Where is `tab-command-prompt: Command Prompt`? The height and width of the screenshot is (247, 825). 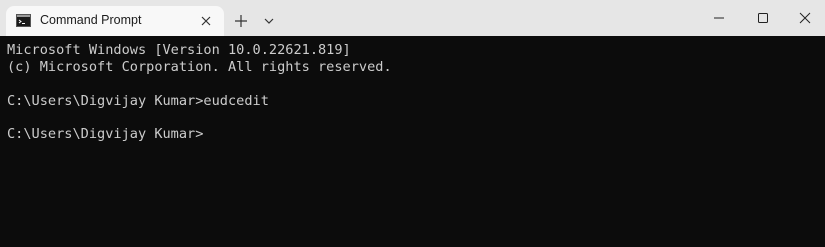 tab-command-prompt: Command Prompt is located at coordinates (115, 21).